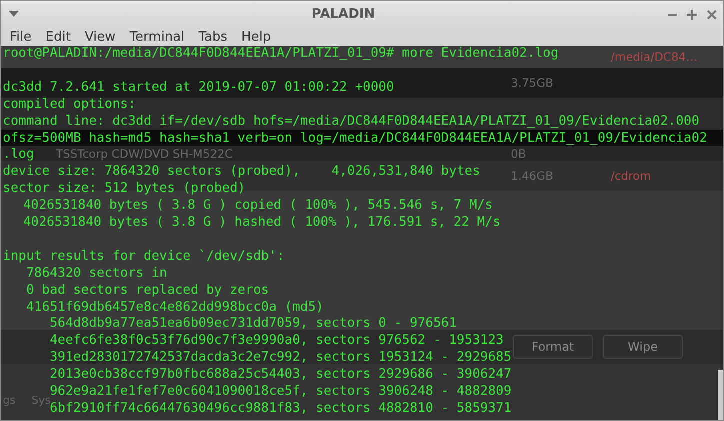  I want to click on terminal-line: 4026531840 bytes ( 3.8 G ) copied ( 100% ), 545.546 s, 7 M/s, so click(258, 207).